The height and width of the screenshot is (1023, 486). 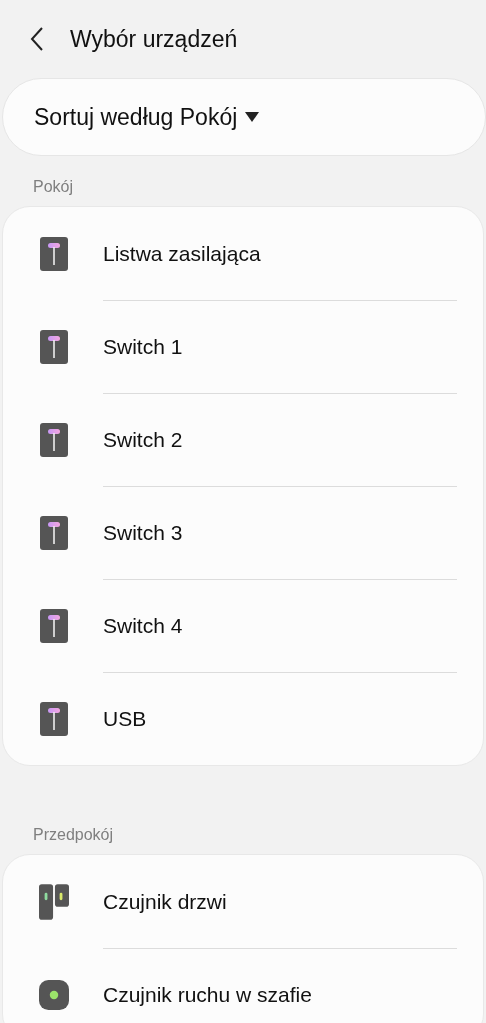 What do you see at coordinates (252, 117) in the screenshot?
I see `caret-icon` at bounding box center [252, 117].